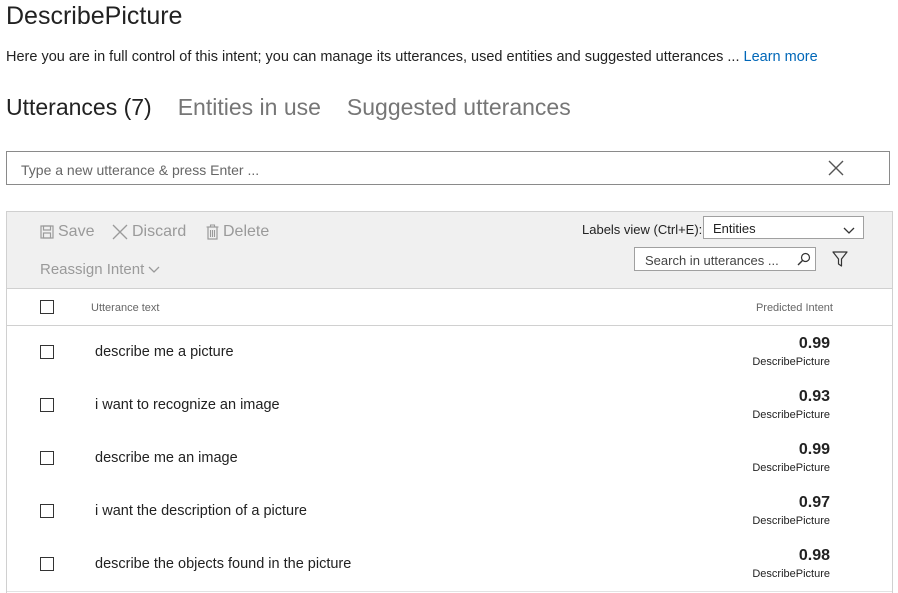 The width and height of the screenshot is (898, 593). I want to click on delete-button: Delete, so click(237, 232).